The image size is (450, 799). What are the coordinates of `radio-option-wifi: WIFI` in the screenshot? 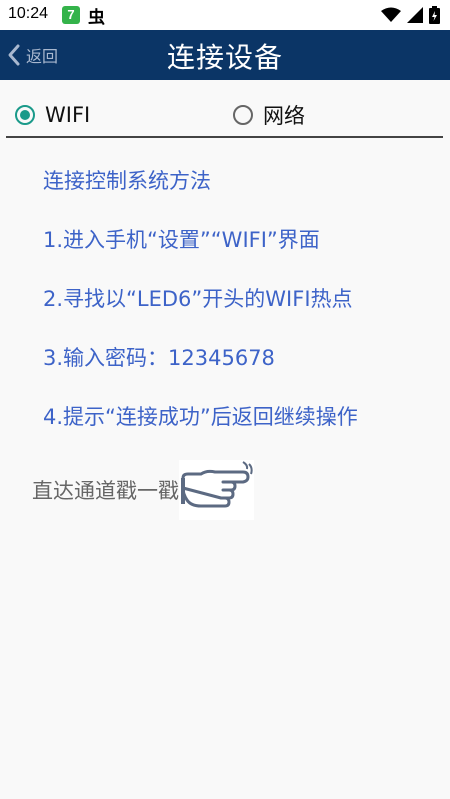 It's located at (52, 115).